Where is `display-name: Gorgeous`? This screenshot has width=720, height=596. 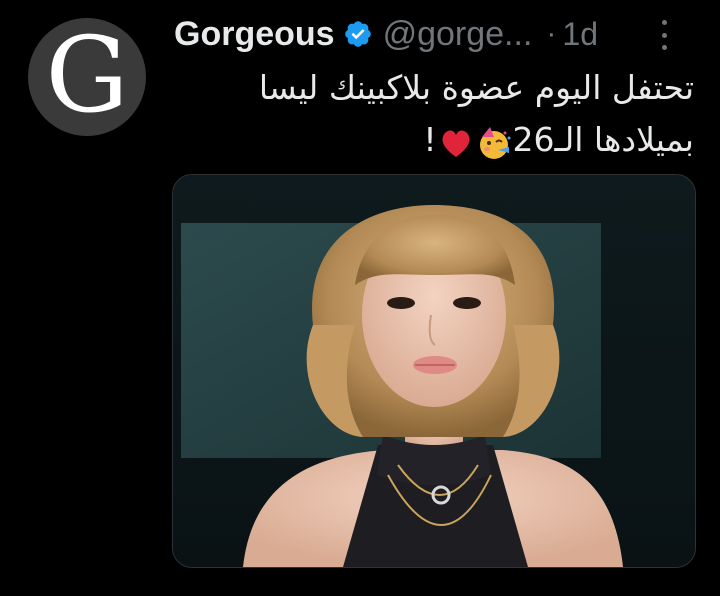
display-name: Gorgeous is located at coordinates (254, 34).